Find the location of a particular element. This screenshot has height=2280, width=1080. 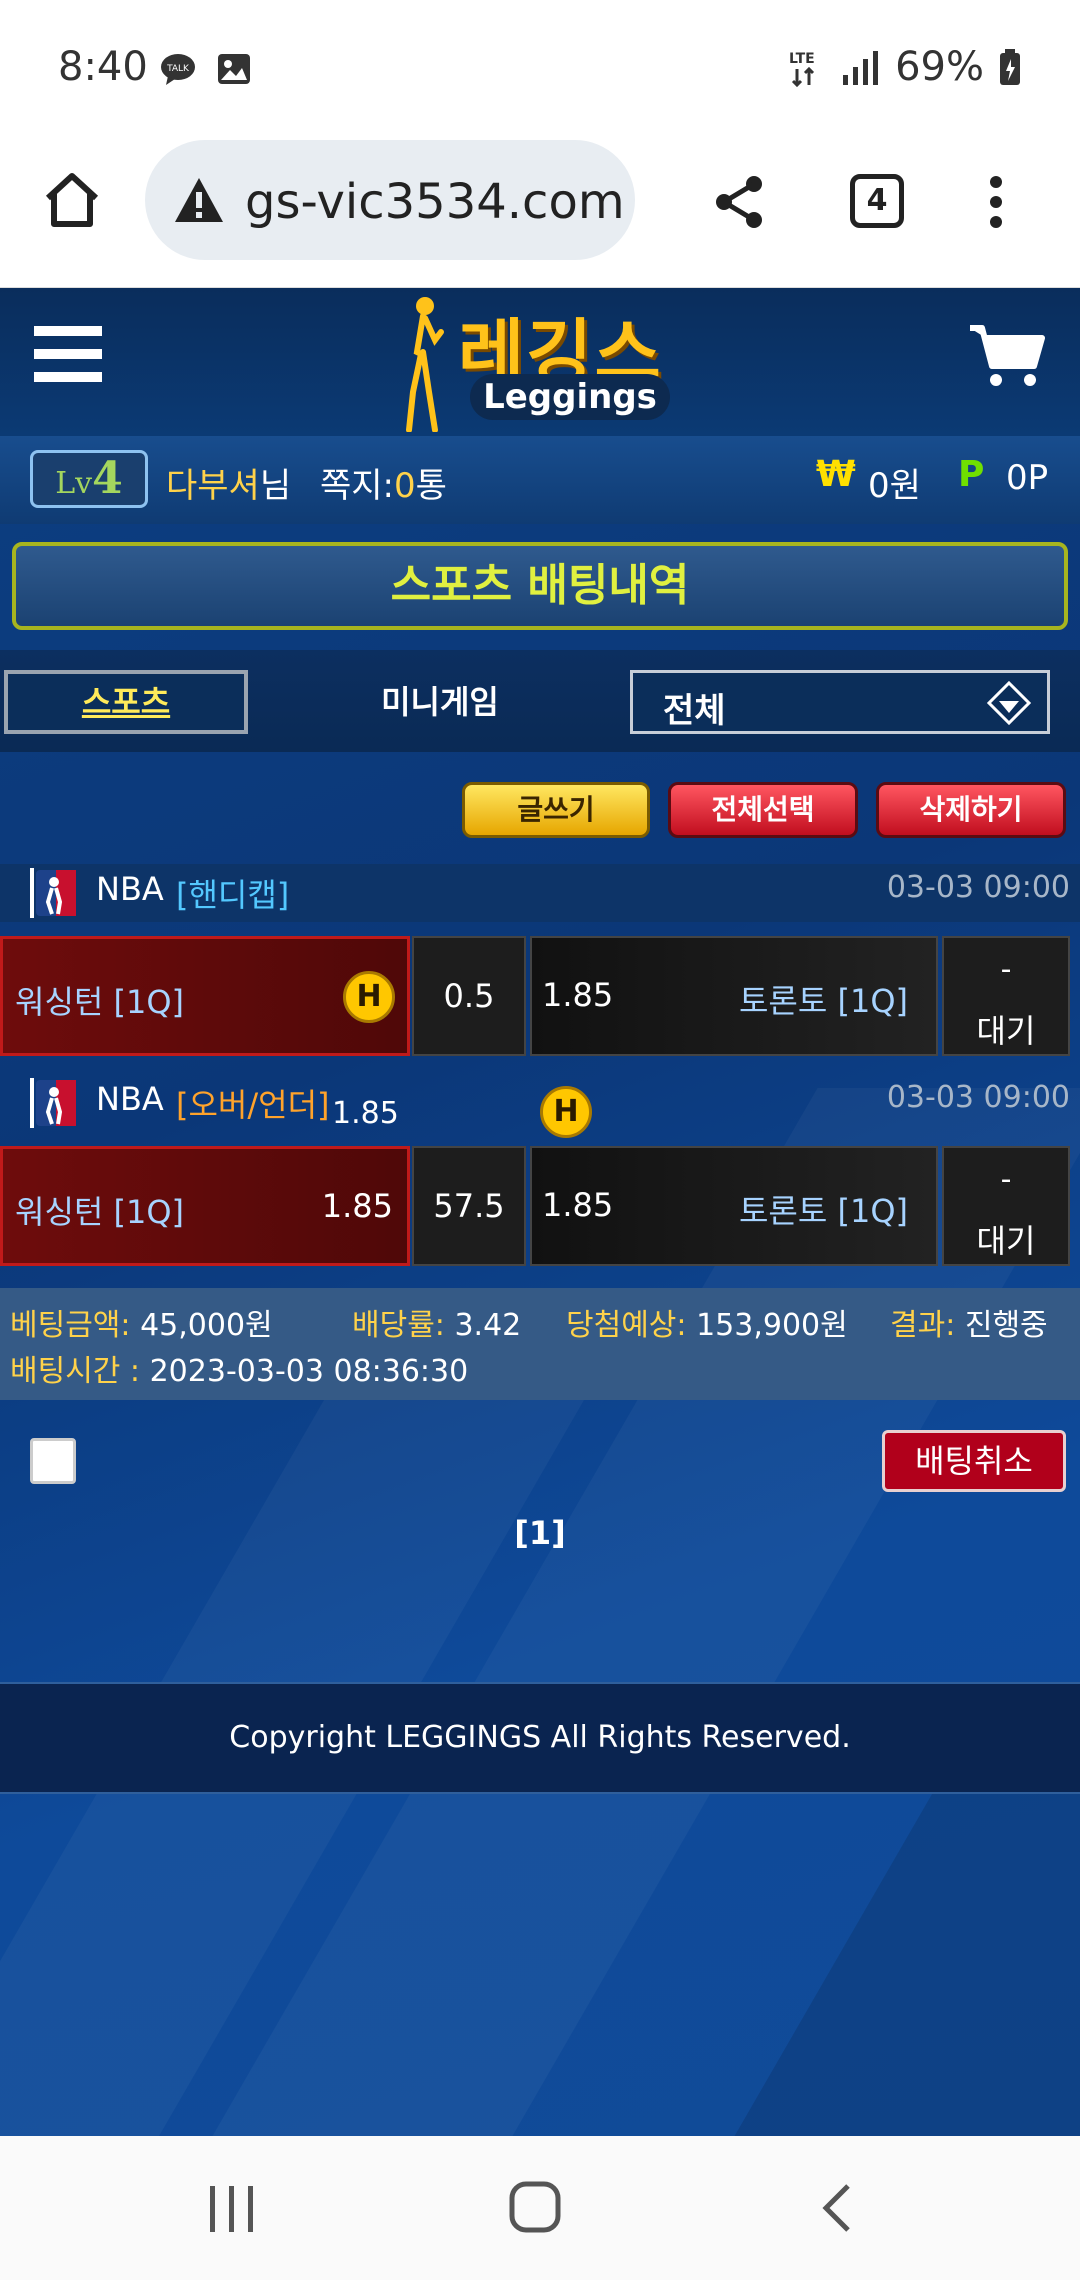

bet-amount: 베팅금액: 45,000원 is located at coordinates (141, 1325).